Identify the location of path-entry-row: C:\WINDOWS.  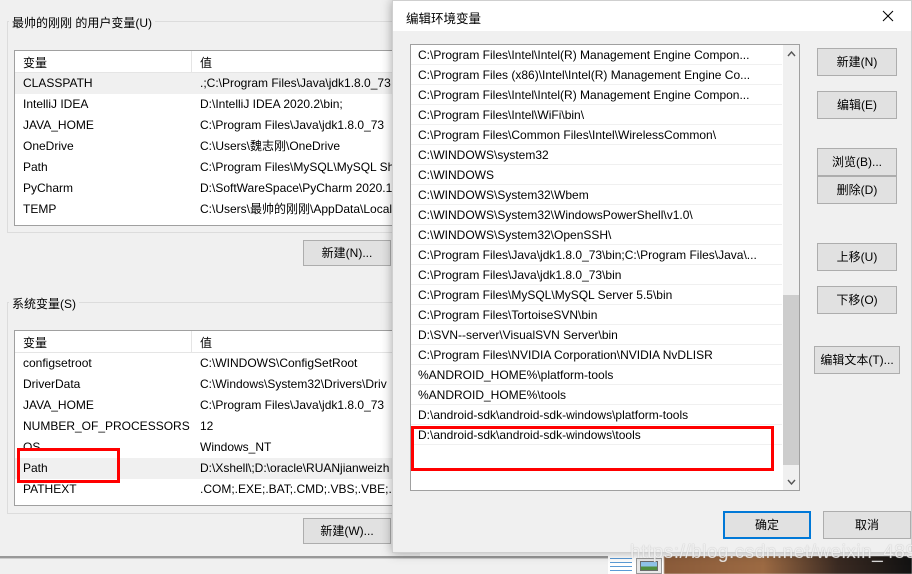
(596, 175).